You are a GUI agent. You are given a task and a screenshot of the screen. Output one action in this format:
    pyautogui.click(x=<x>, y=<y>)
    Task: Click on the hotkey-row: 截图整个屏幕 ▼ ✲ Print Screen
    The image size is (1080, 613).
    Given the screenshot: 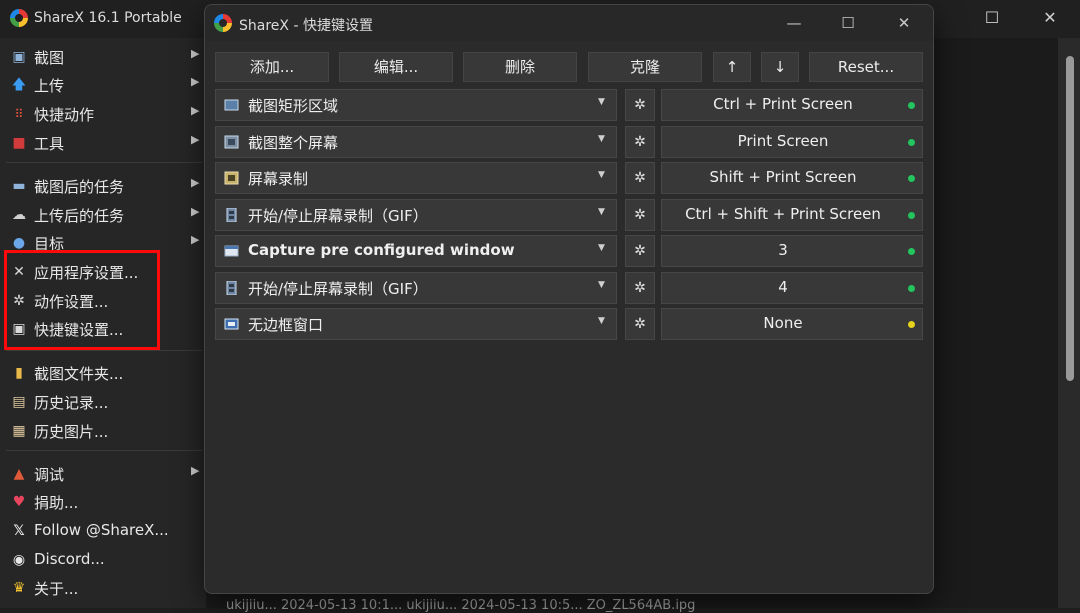 What is the action you would take?
    pyautogui.click(x=569, y=142)
    